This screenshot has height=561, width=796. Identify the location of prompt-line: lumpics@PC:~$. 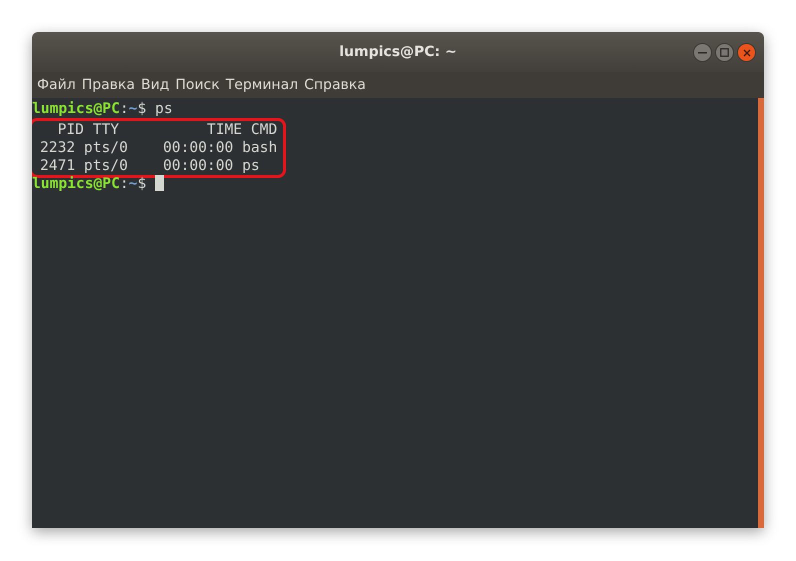
(90, 183).